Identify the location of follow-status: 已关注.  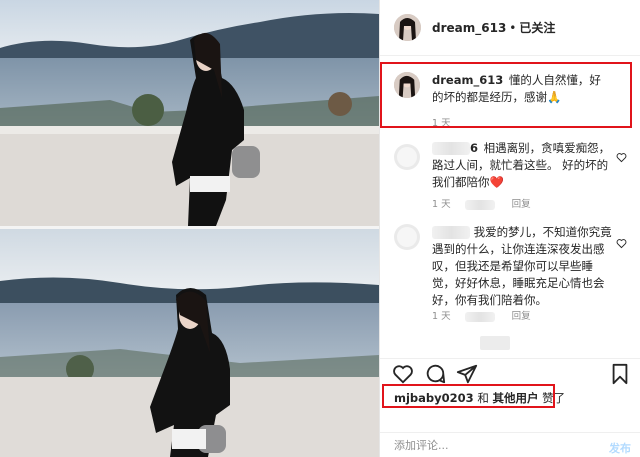
(537, 28).